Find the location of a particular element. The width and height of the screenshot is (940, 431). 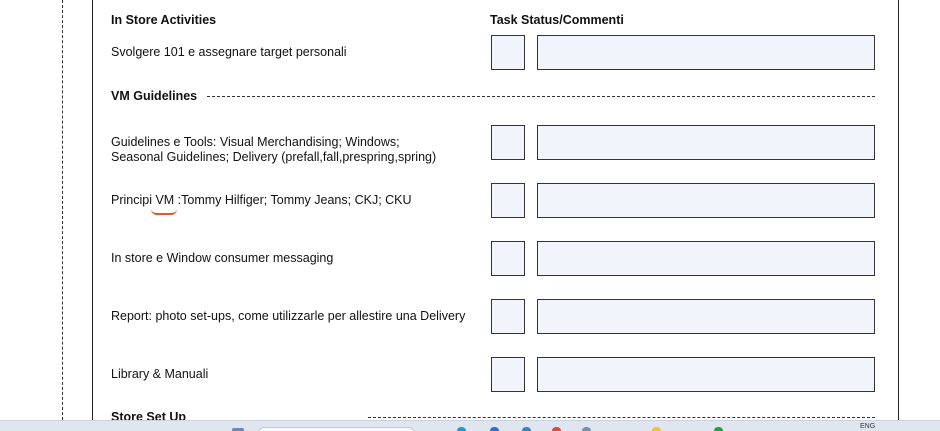

column-header-task-status: Task Status/Commenti is located at coordinates (557, 20).